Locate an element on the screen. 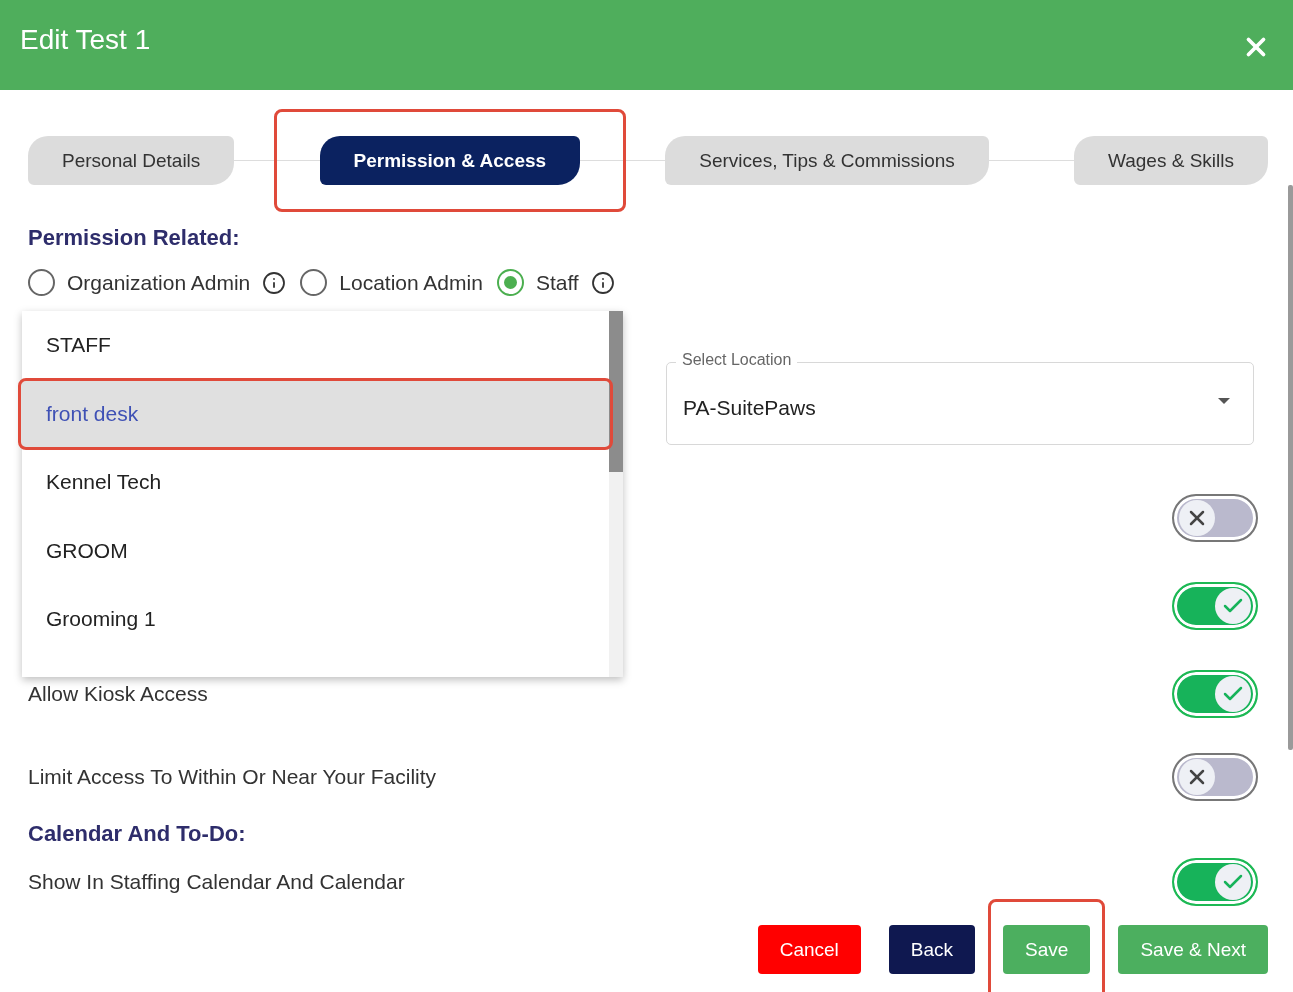 The height and width of the screenshot is (992, 1293). cancel-button: Cancel is located at coordinates (809, 949).